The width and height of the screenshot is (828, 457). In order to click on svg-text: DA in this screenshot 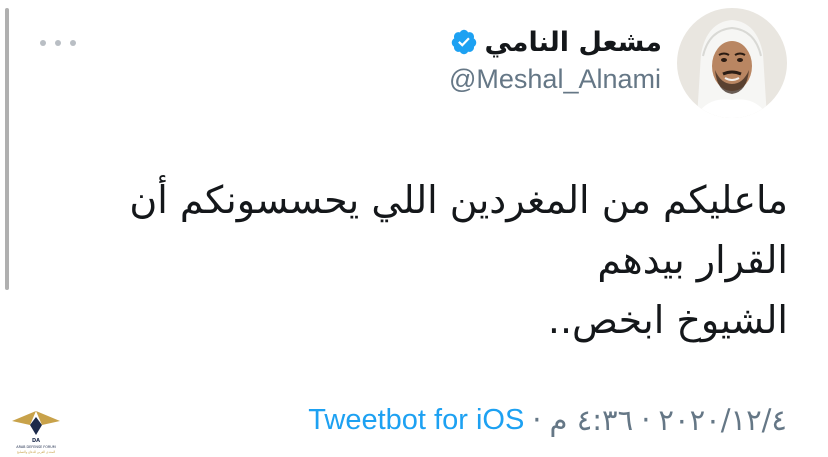, I will do `click(36, 441)`.